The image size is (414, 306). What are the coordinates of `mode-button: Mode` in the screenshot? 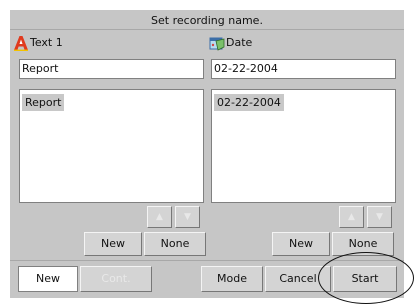 It's located at (232, 279).